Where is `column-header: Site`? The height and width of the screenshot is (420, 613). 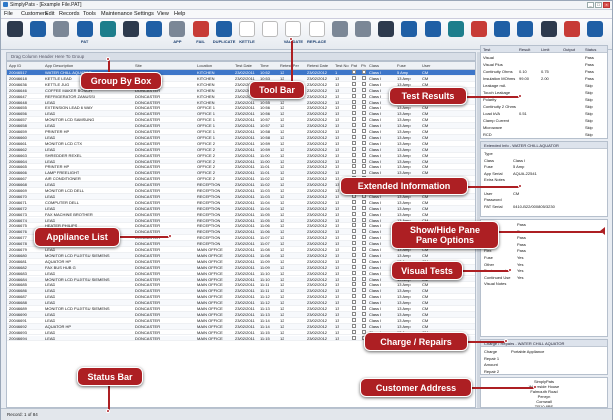
column-header: Site is located at coordinates (138, 65).